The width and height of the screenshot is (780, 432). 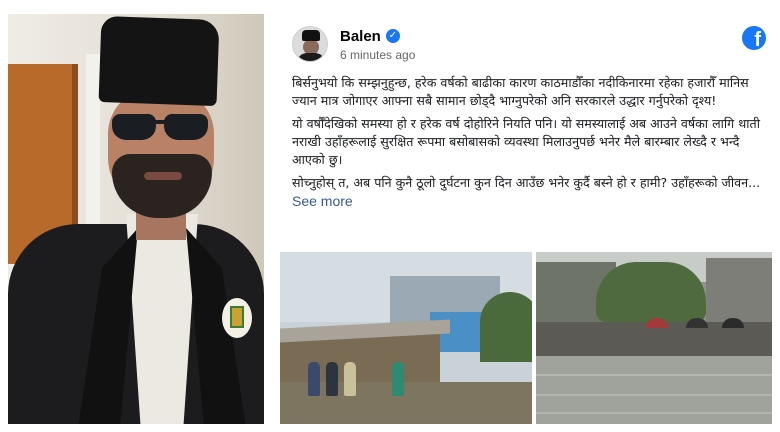 I want to click on author-avatar, so click(x=310, y=44).